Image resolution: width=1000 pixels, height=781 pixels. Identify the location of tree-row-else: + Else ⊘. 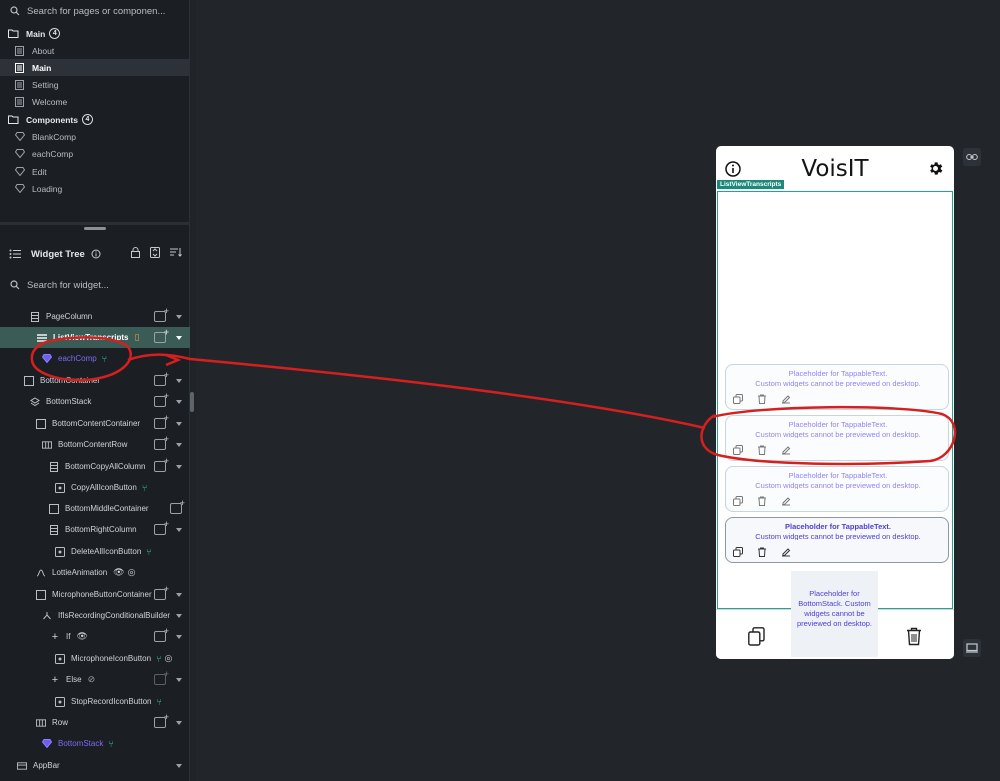
(95, 679).